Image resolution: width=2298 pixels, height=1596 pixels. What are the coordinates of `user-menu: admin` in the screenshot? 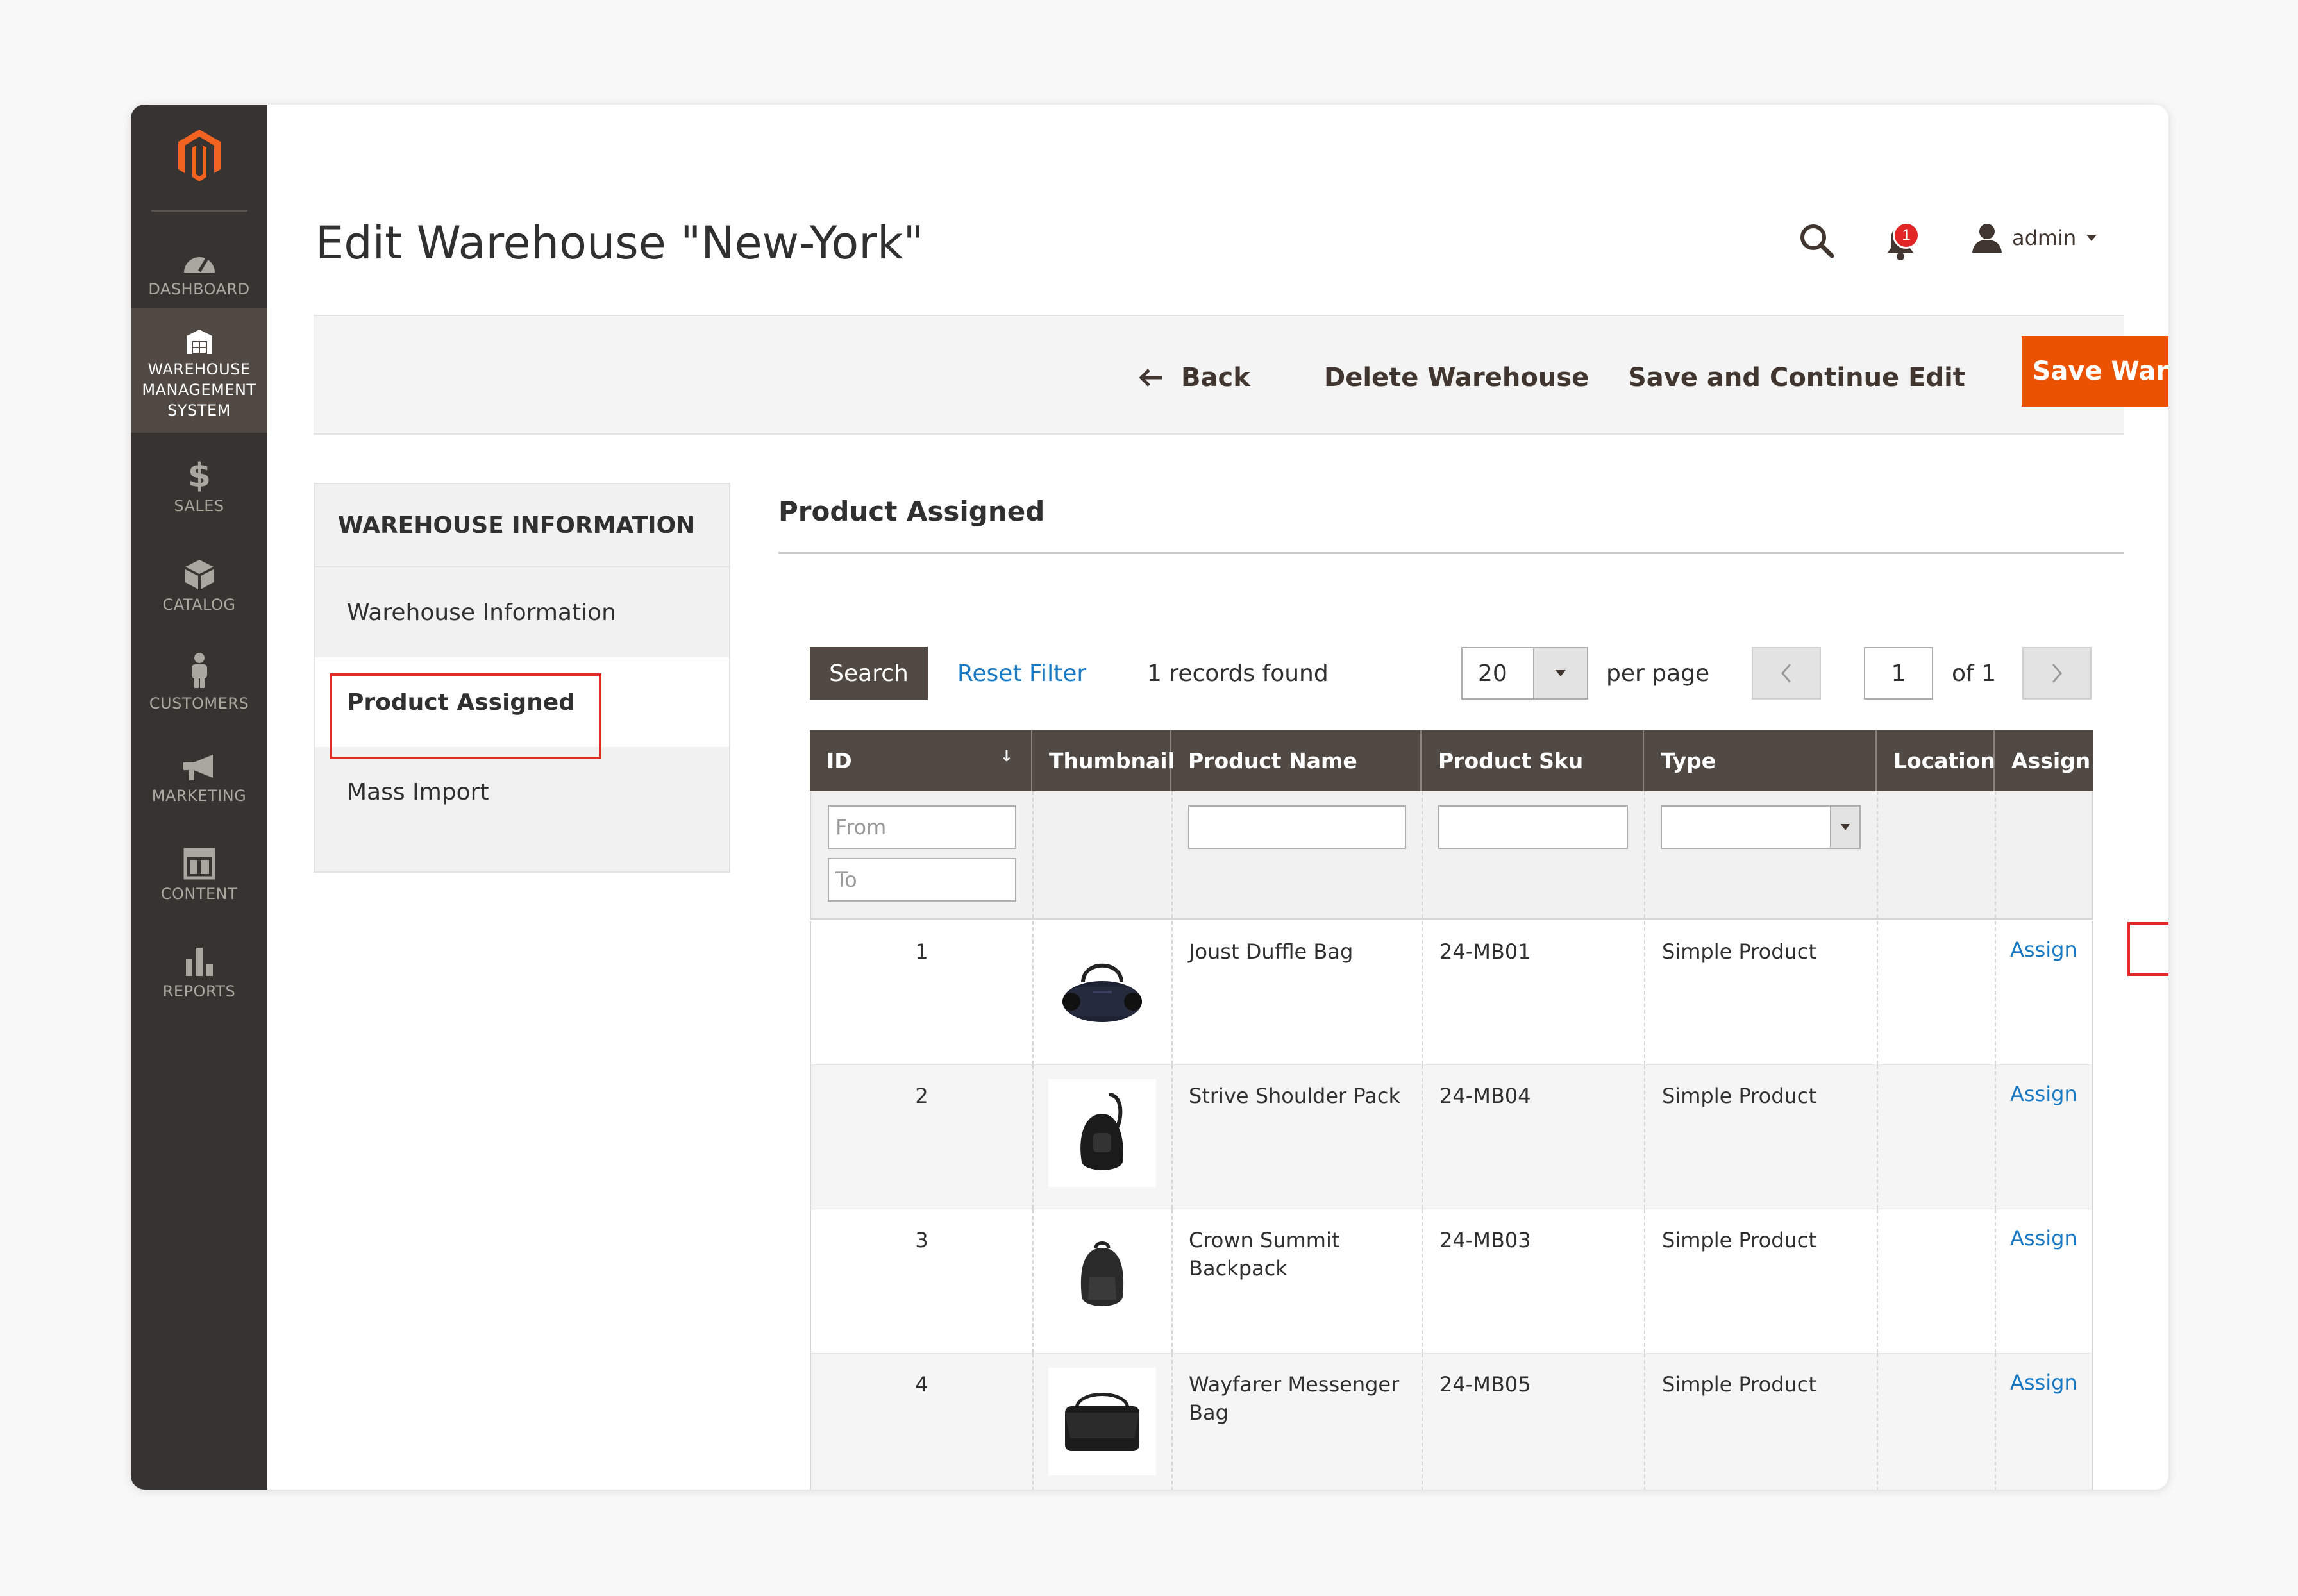 It's located at (2035, 238).